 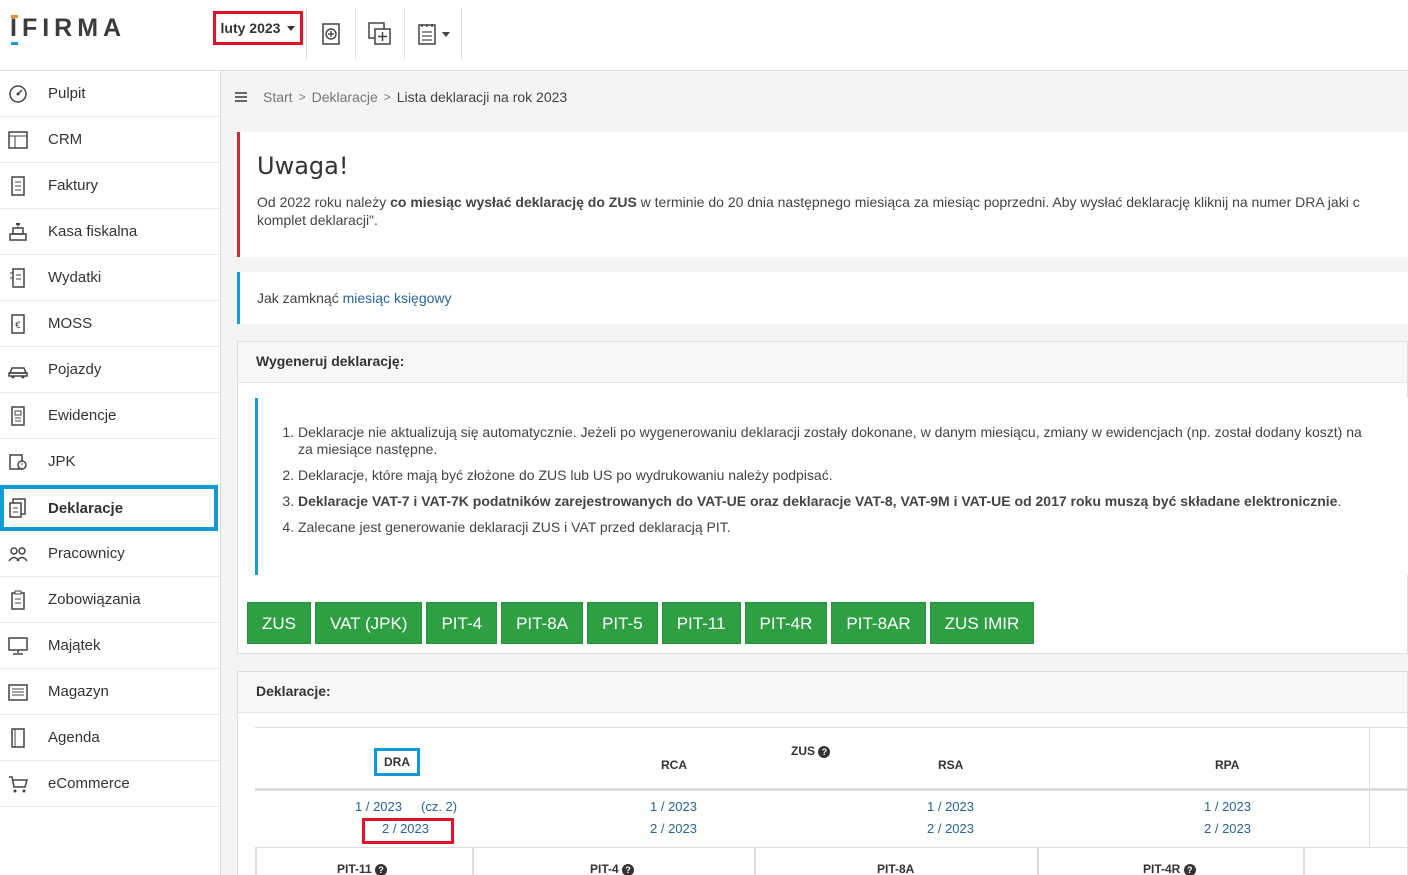 What do you see at coordinates (878, 623) in the screenshot?
I see `generate-pit-8ar-button: PIT-8AR` at bounding box center [878, 623].